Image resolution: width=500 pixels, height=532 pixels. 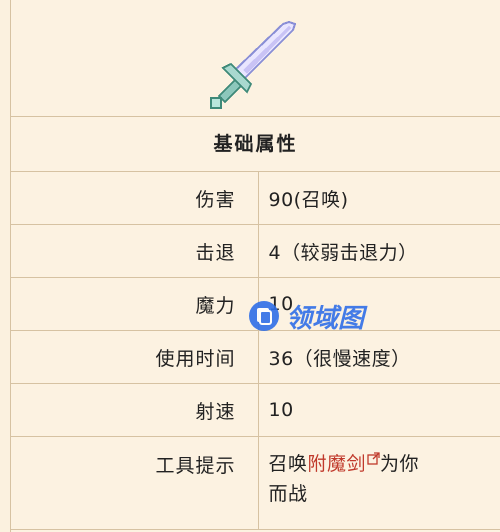 I want to click on external-link-icon, so click(x=373, y=458).